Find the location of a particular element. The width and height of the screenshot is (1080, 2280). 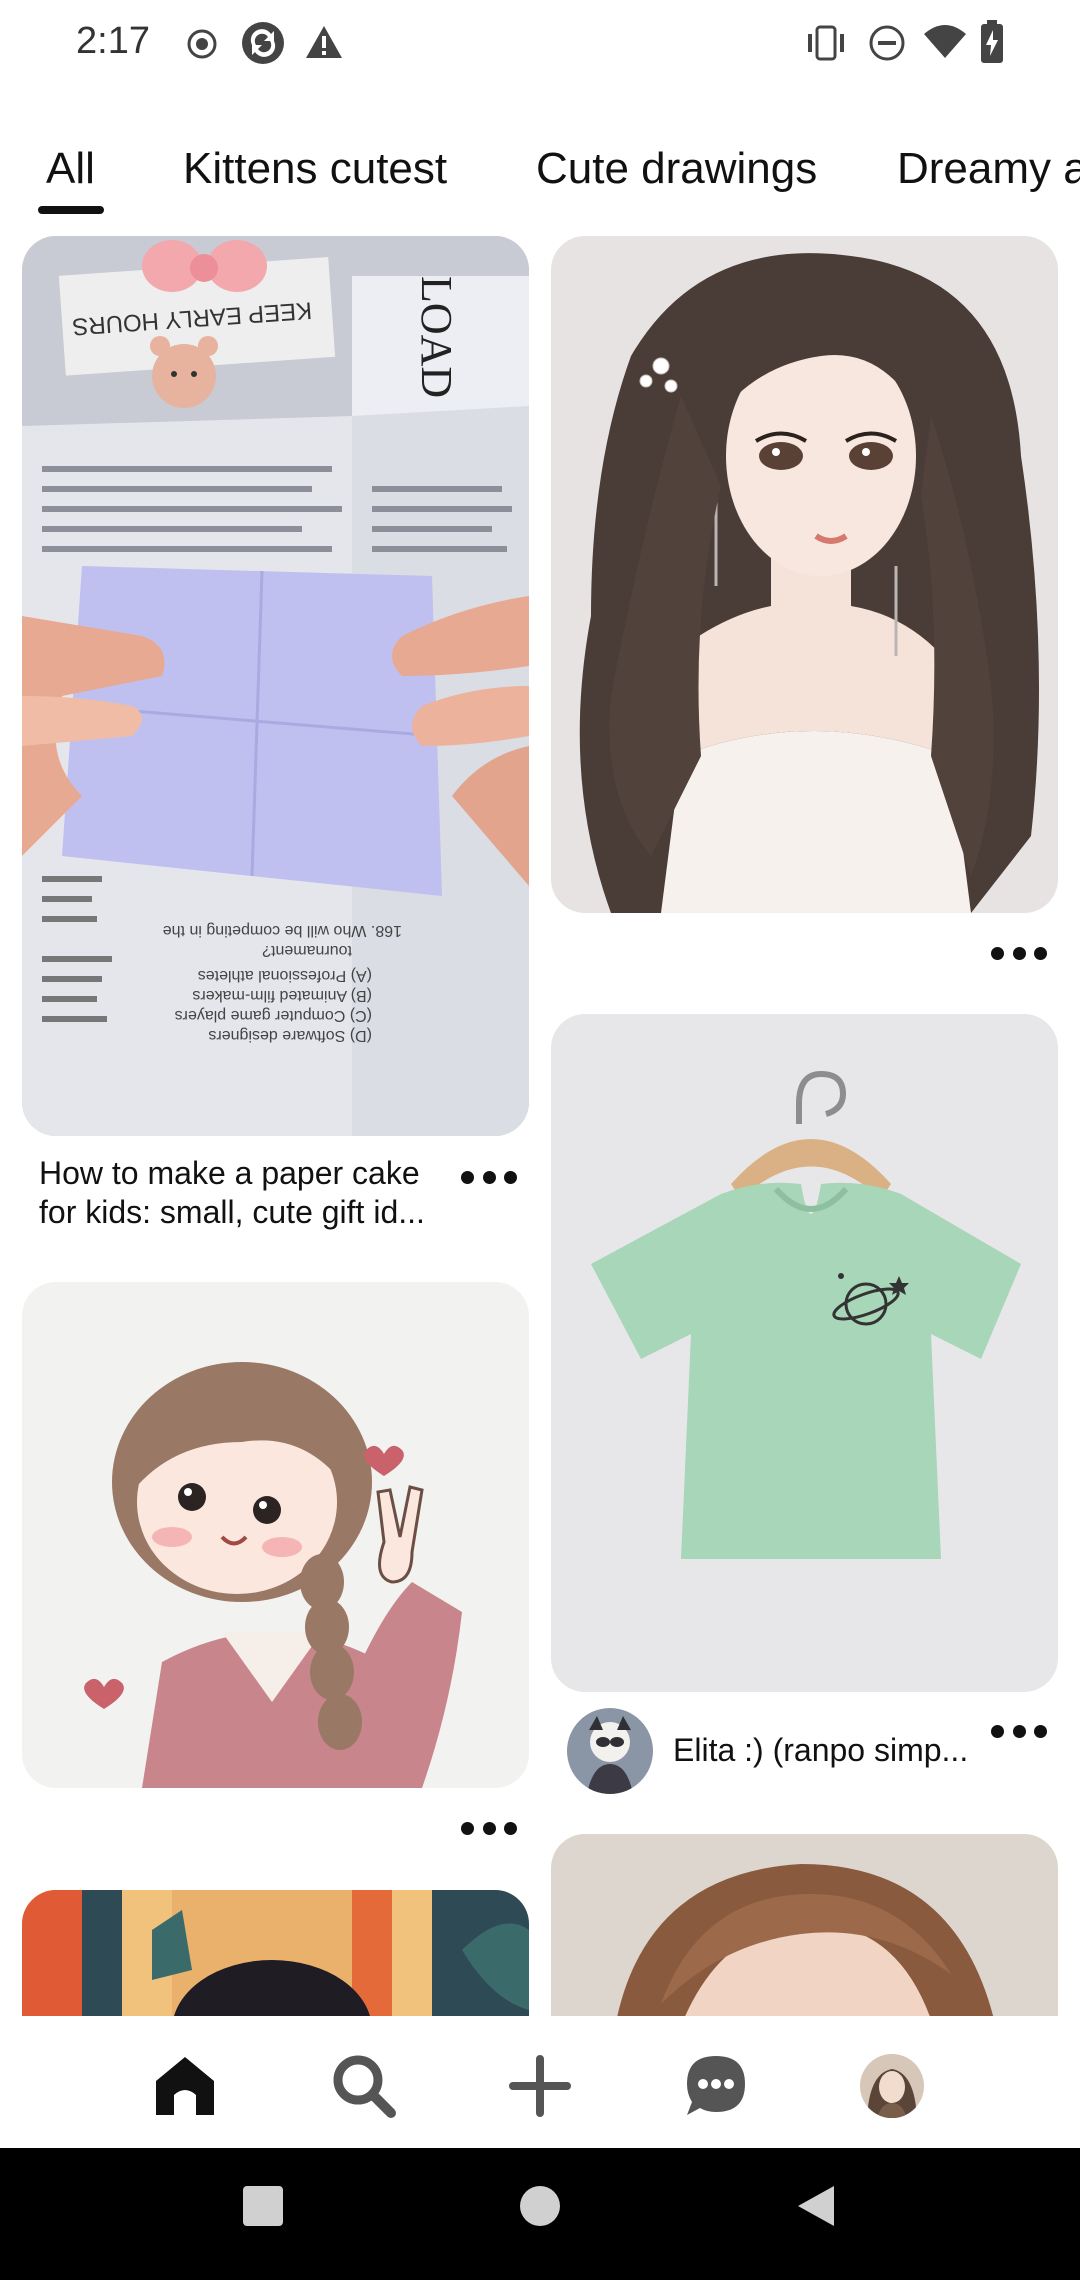

home-icon is located at coordinates (185, 2086).